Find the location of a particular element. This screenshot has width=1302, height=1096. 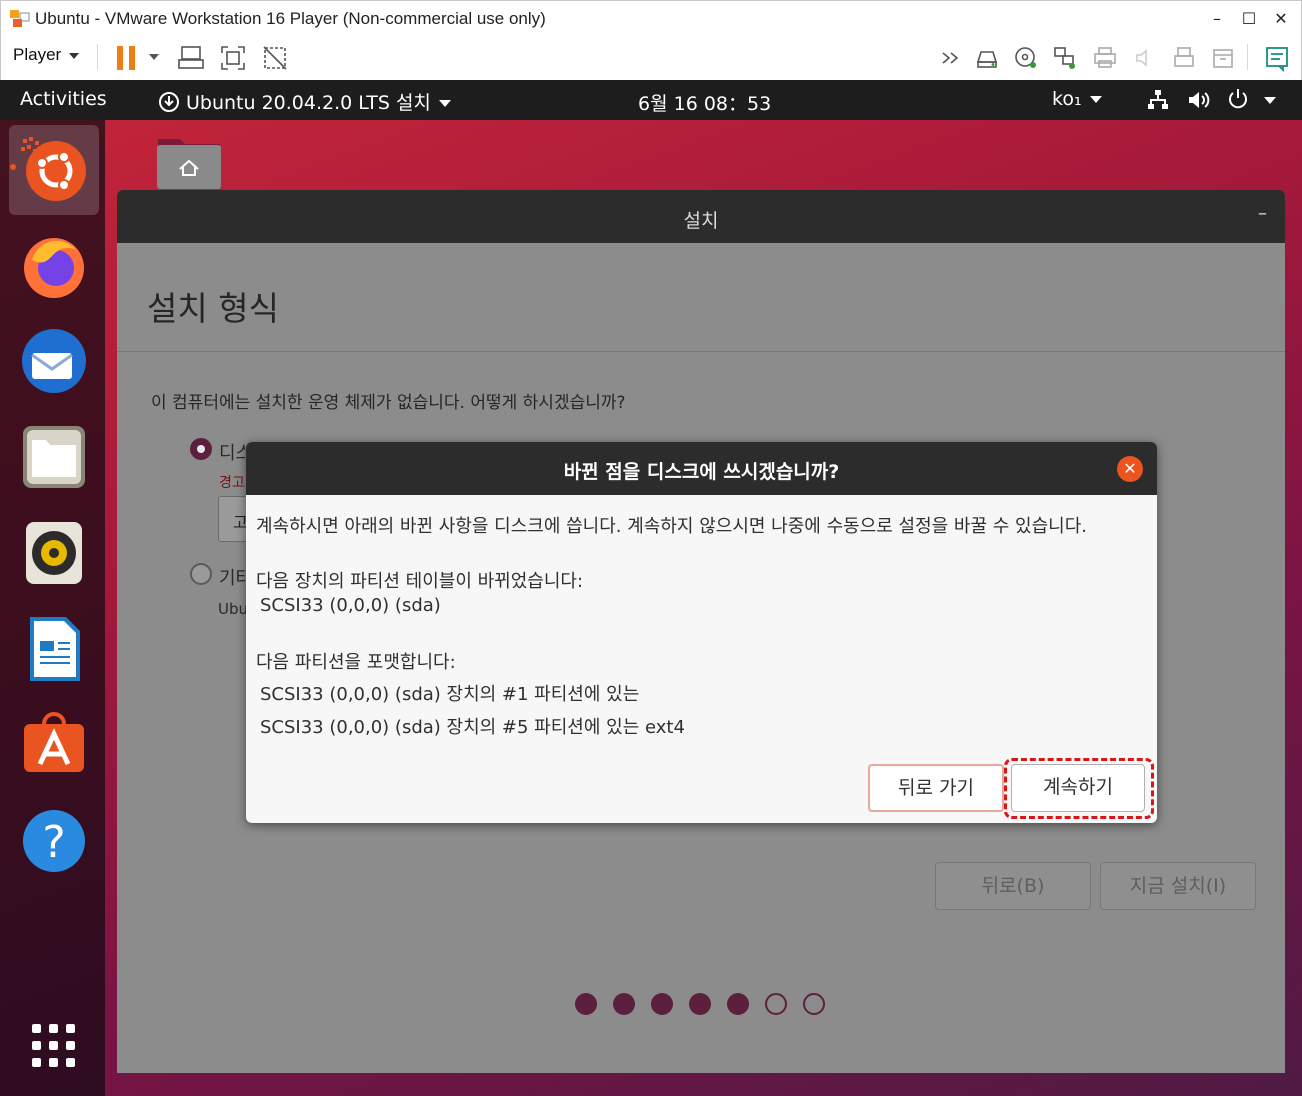

installer-window-title: 설치 is located at coordinates (701, 221).